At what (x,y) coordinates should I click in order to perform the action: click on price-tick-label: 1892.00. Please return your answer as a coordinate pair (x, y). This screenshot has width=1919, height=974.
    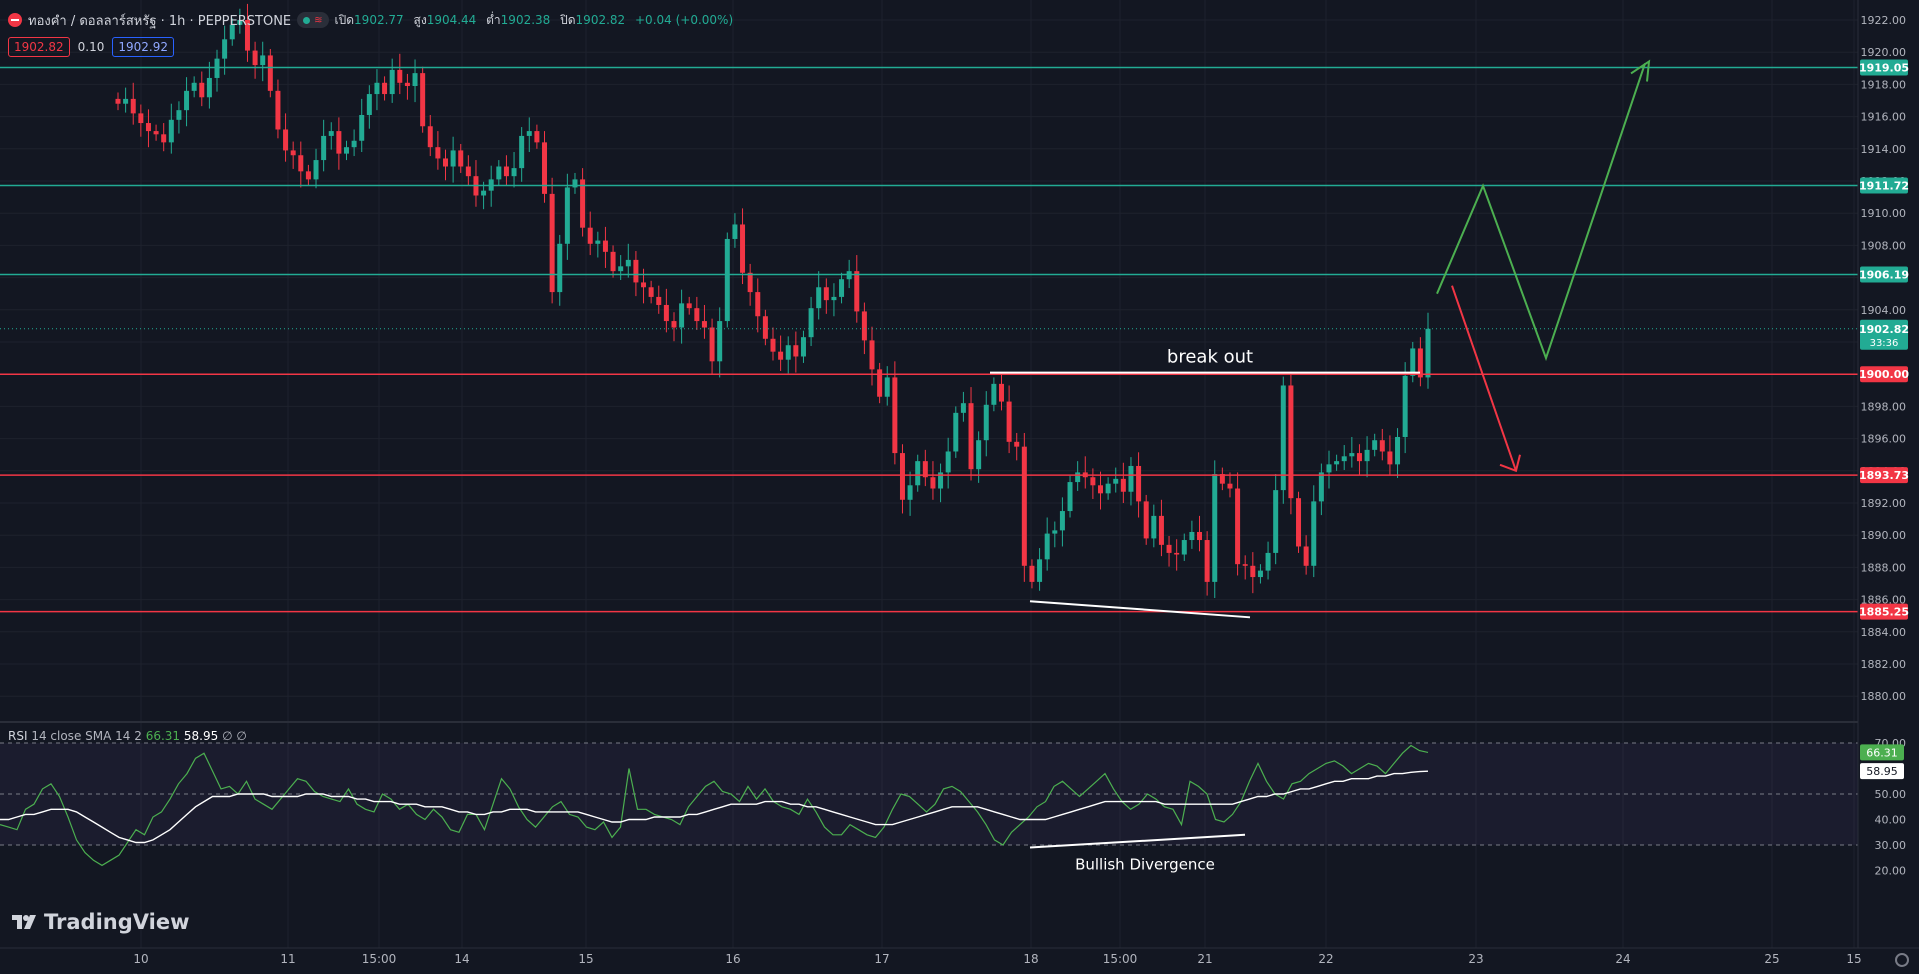
    Looking at the image, I should click on (1884, 503).